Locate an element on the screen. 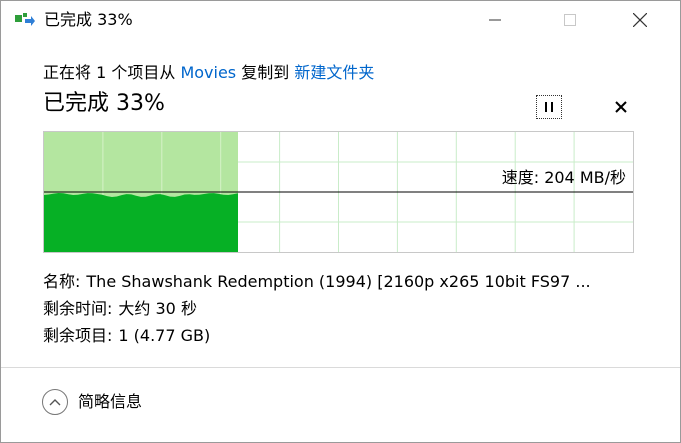 This screenshot has height=443, width=681. detail-time-remaining: 剩余时间: 大约 30 秒 is located at coordinates (343, 308).